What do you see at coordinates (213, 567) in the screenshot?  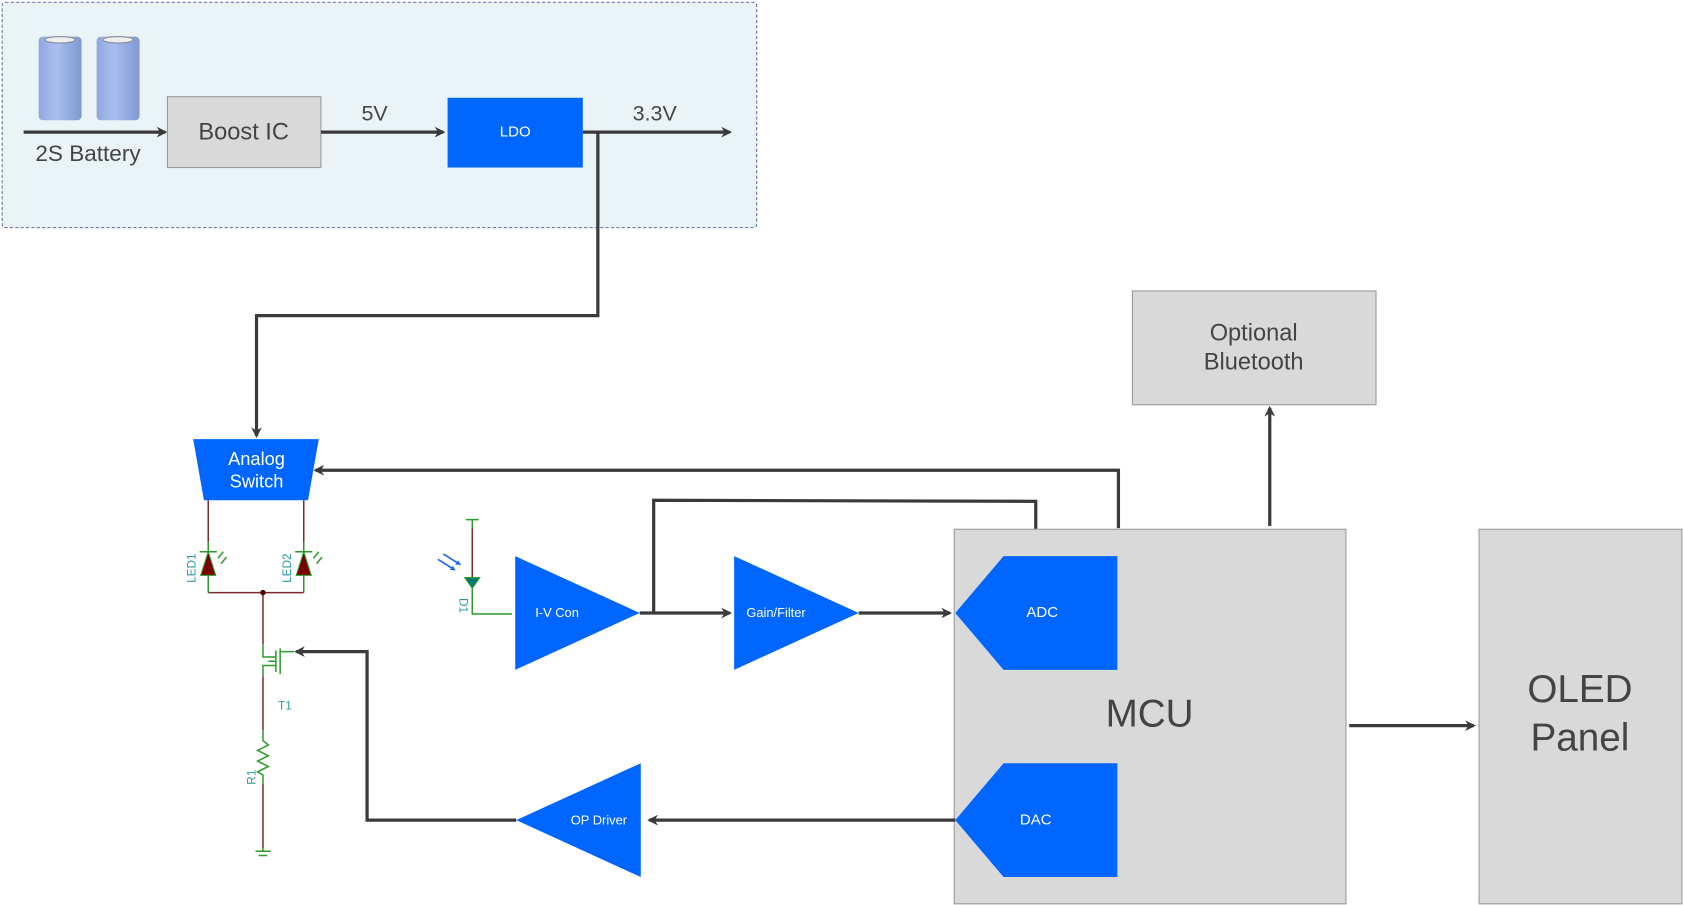 I see `led1-icon` at bounding box center [213, 567].